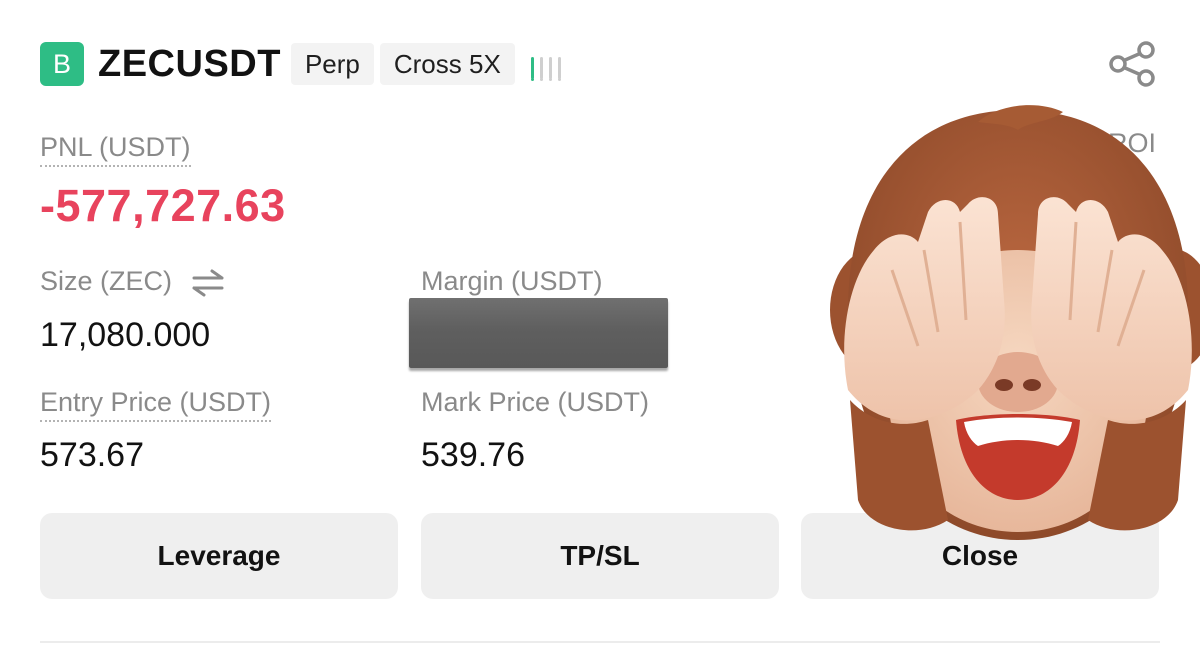 The width and height of the screenshot is (1200, 668). What do you see at coordinates (62, 64) in the screenshot?
I see `side-badge: B` at bounding box center [62, 64].